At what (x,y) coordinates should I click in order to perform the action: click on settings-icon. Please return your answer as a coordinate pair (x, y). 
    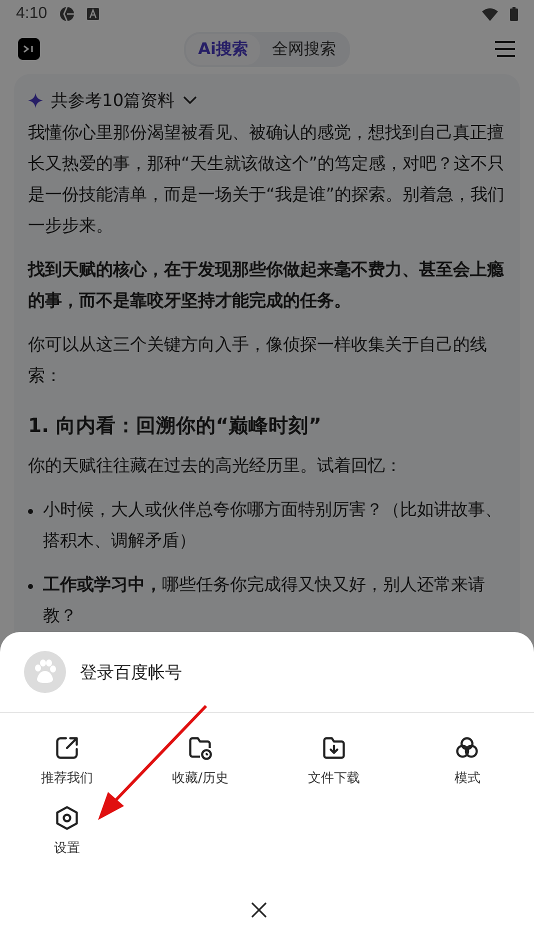
    Looking at the image, I should click on (67, 818).